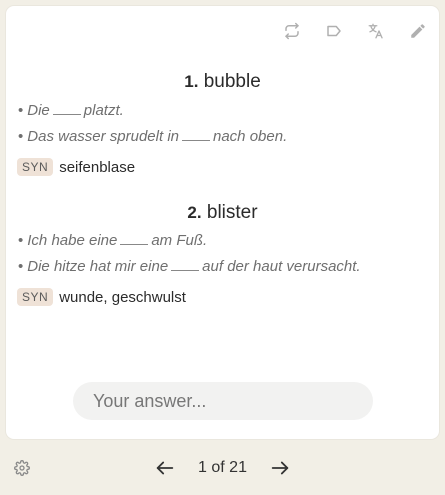 Image resolution: width=445 pixels, height=495 pixels. Describe the element at coordinates (223, 401) in the screenshot. I see `answer-input` at that location.